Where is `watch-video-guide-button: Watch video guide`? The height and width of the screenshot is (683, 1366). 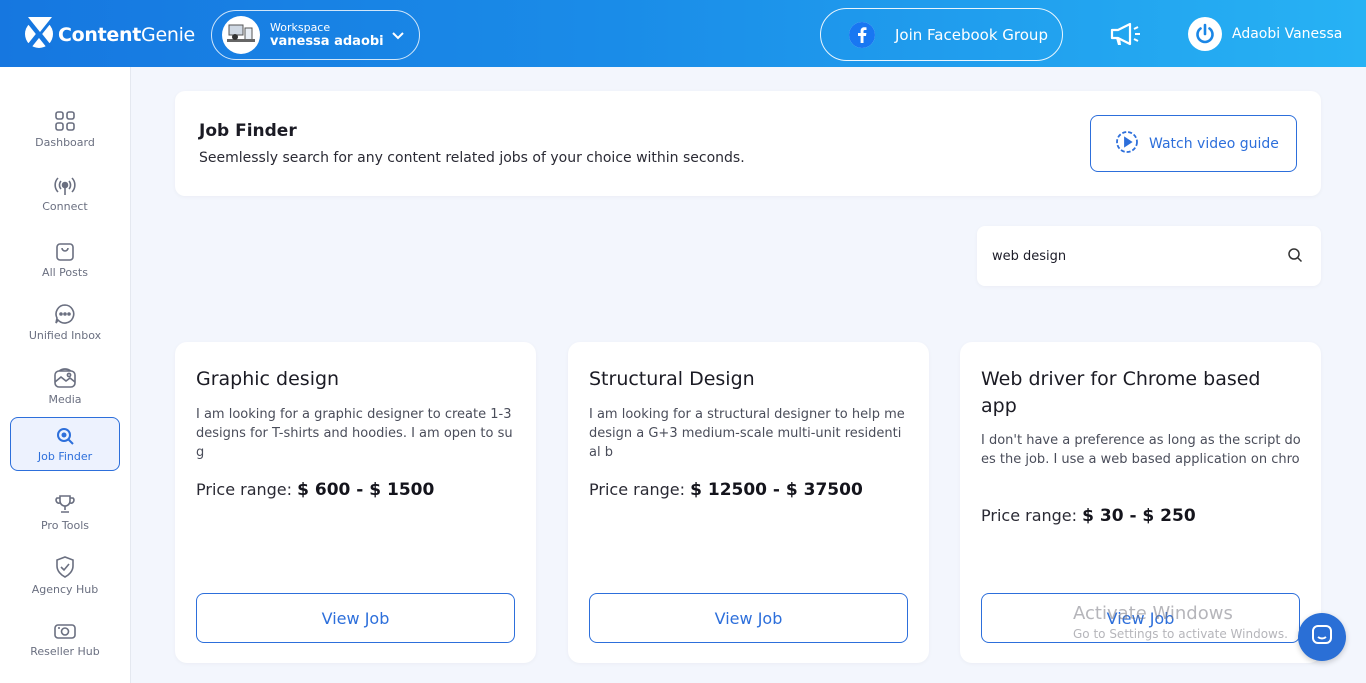
watch-video-guide-button: Watch video guide is located at coordinates (1193, 143).